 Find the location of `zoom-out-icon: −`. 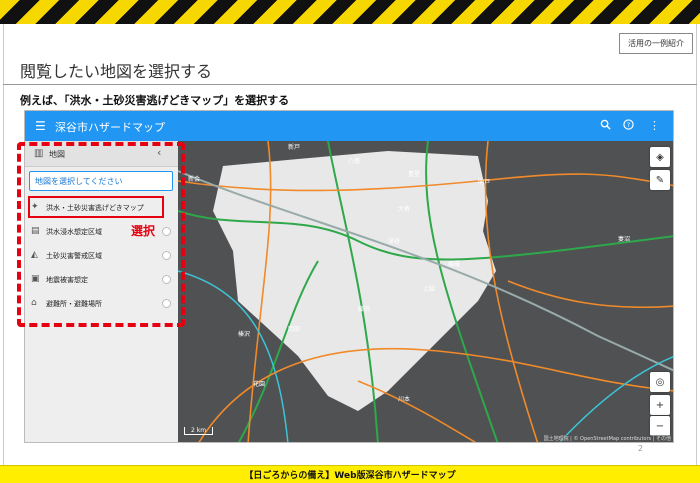

zoom-out-icon: − is located at coordinates (660, 426).